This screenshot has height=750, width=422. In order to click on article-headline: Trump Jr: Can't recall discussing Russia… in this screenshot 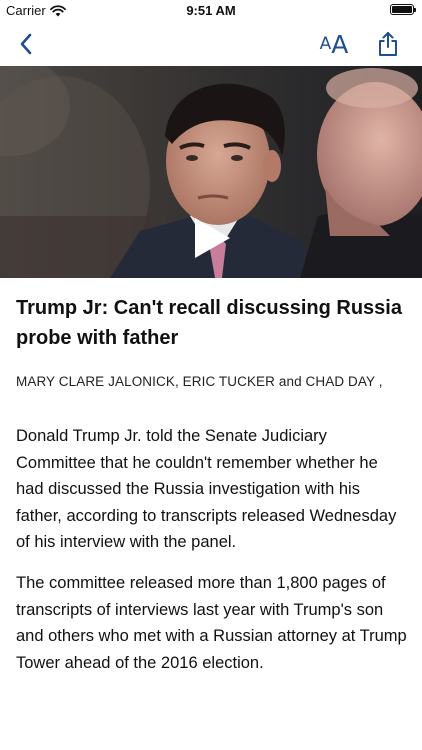, I will do `click(209, 323)`.